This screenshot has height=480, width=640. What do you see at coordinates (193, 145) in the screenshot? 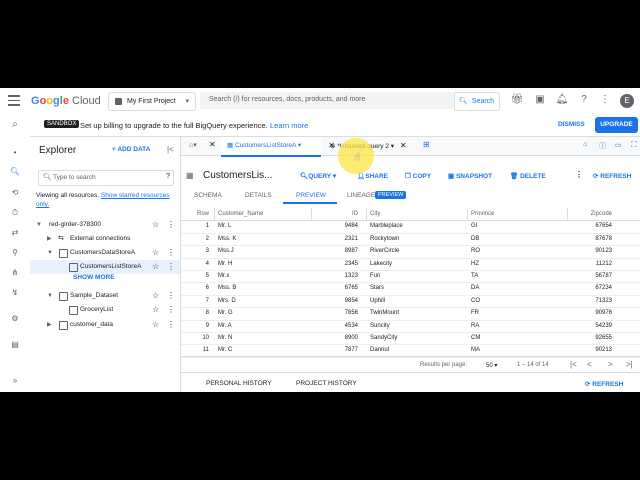
I see `home-icon: ⌂▾` at bounding box center [193, 145].